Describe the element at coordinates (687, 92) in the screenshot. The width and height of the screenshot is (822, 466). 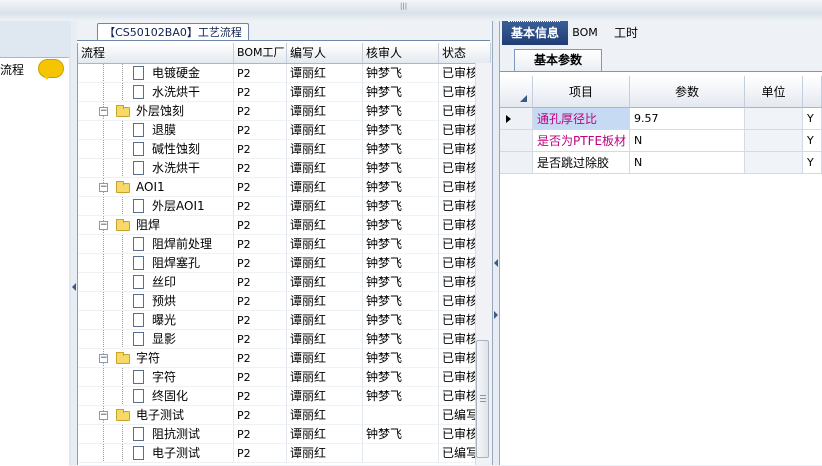
I see `params-header-value: 参数` at that location.